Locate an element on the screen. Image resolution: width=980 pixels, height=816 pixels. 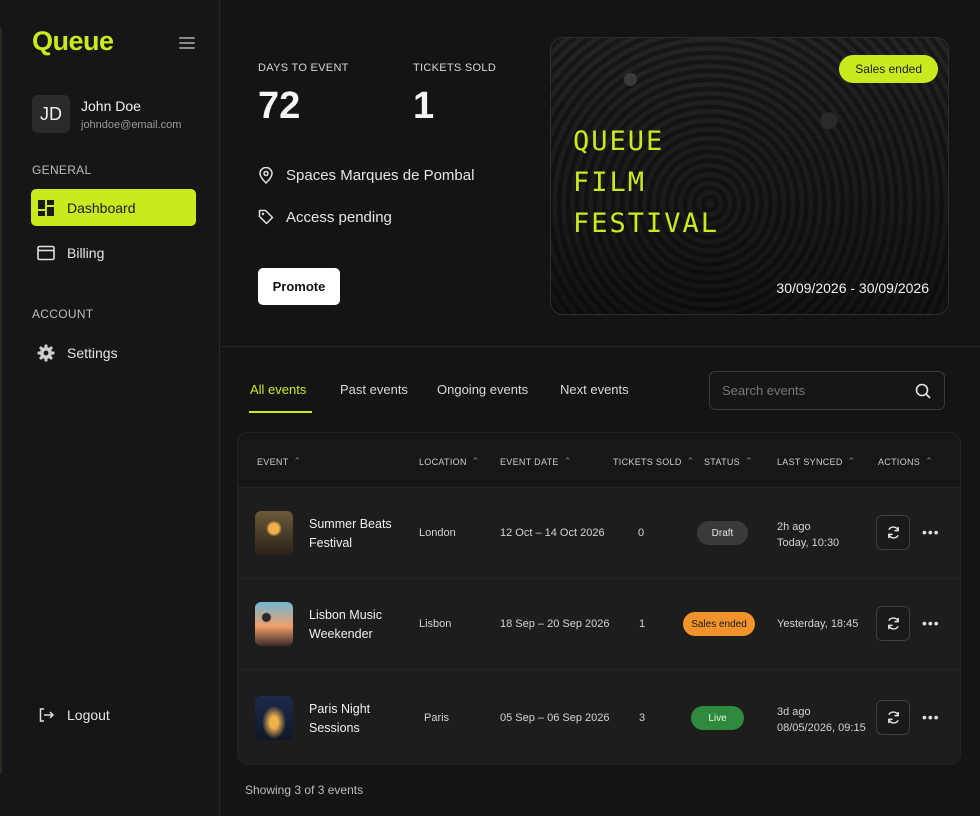
location-pin-icon is located at coordinates (266, 175).